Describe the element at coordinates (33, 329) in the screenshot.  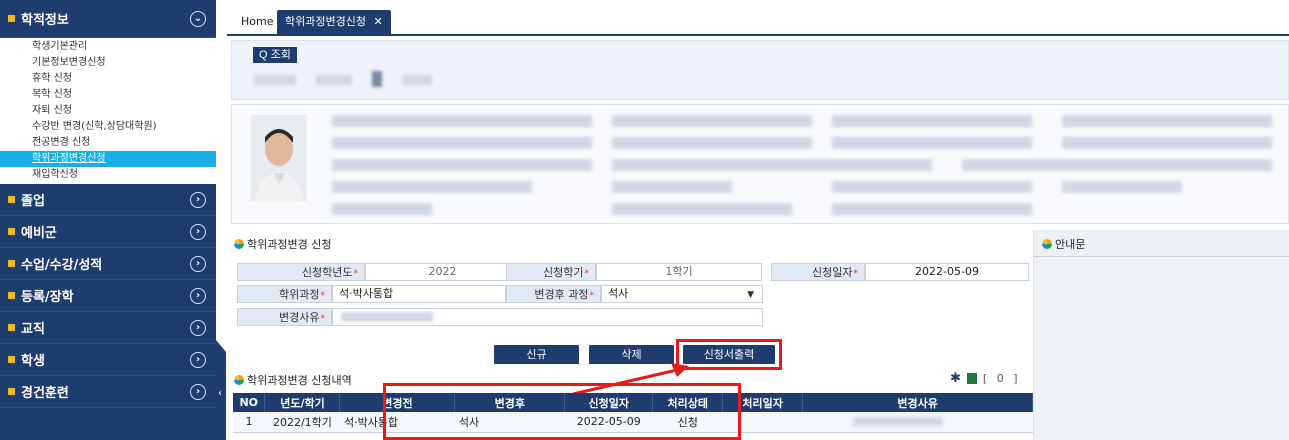
I see `menu-label: 교직` at that location.